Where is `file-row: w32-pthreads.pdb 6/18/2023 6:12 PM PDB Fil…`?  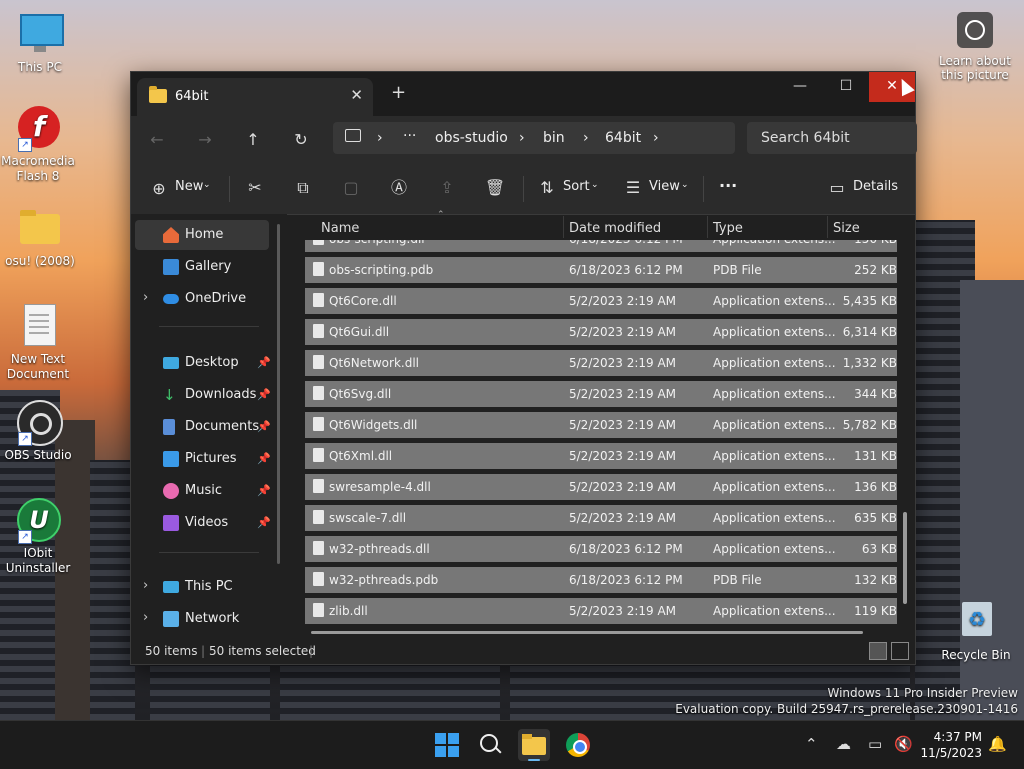 file-row: w32-pthreads.pdb 6/18/2023 6:12 PM PDB Fil… is located at coordinates (601, 580).